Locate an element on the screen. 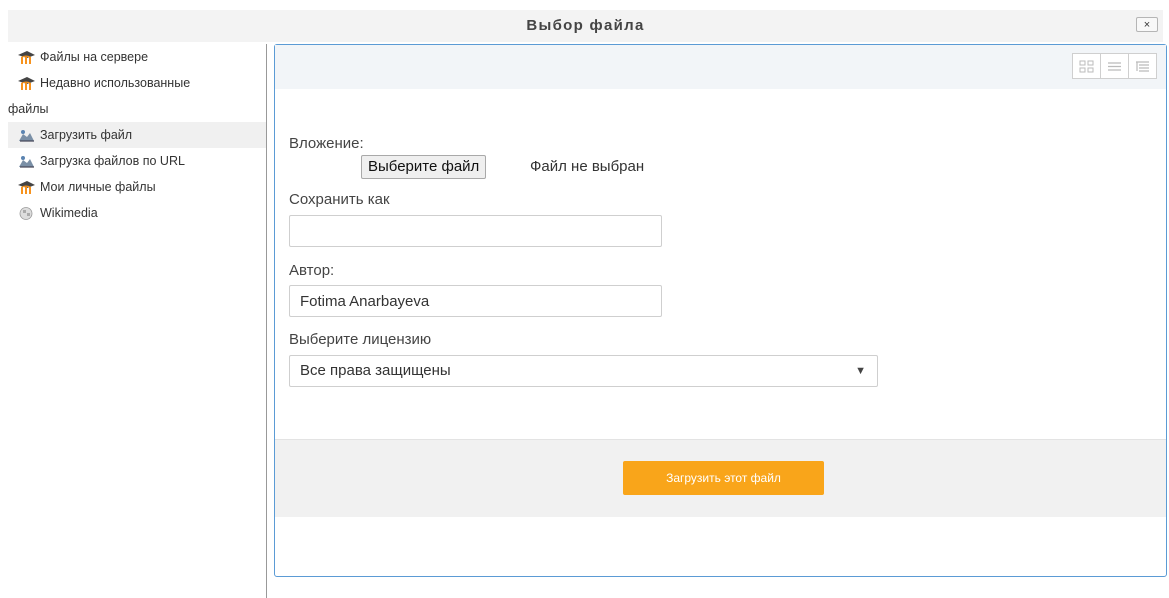 This screenshot has height=598, width=1169. sidebar-item-url-download: Загрузка файлов по URL is located at coordinates (137, 161).